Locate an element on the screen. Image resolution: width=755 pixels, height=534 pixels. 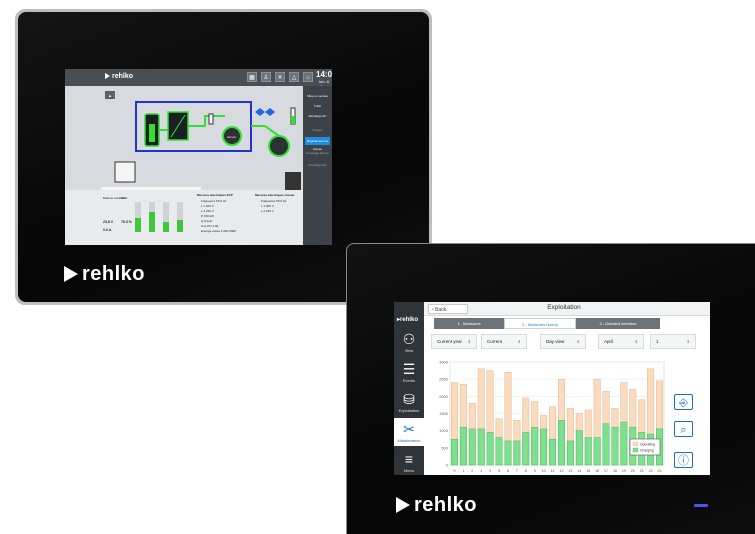
month-select: April ⇕ is located at coordinates (621, 341).